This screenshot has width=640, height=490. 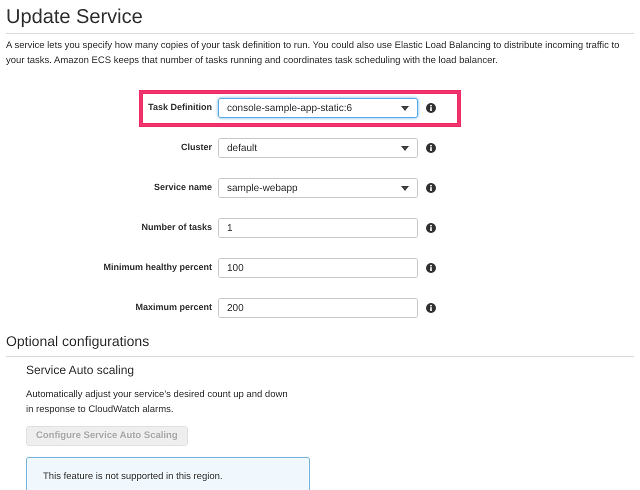 What do you see at coordinates (157, 402) in the screenshot?
I see `auto-scaling-description: Automatically adjust your service's desired count up and down in response to CloudWatch alarms.` at bounding box center [157, 402].